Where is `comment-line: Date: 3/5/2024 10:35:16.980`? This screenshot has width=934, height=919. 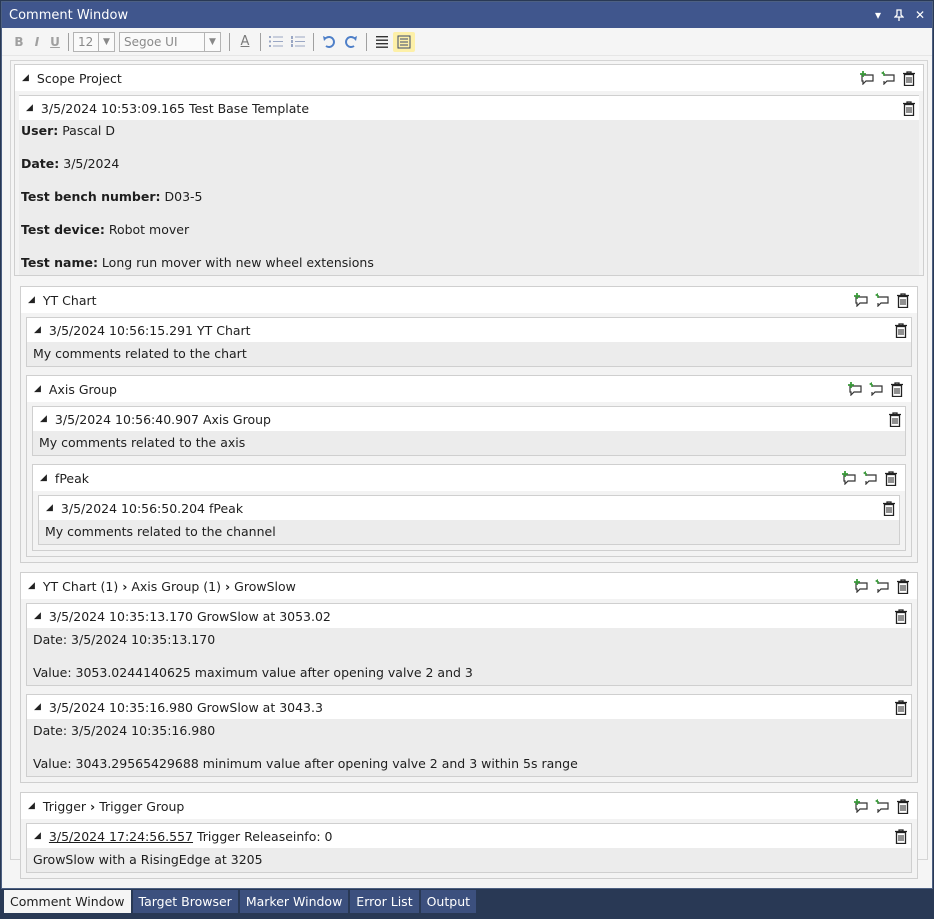 comment-line: Date: 3/5/2024 10:35:16.980 is located at coordinates (124, 730).